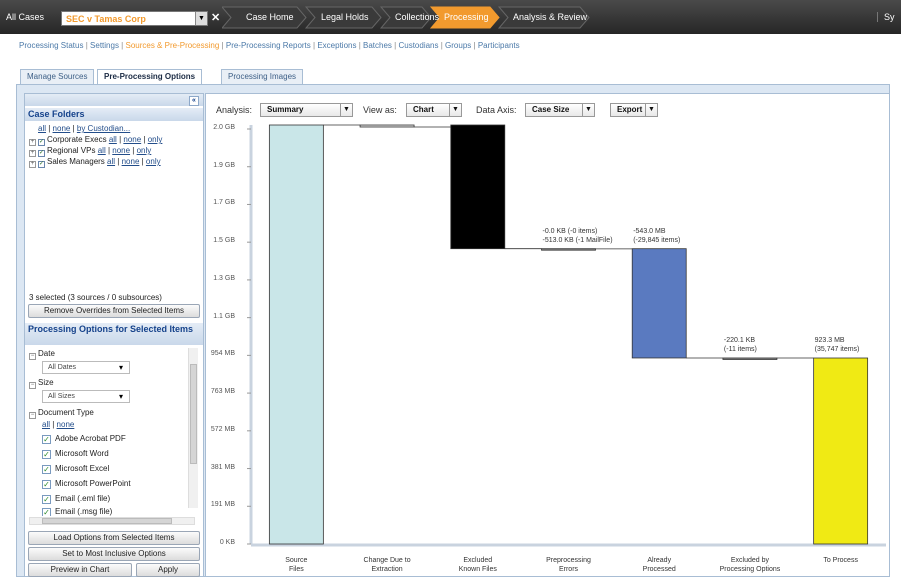 Image resolution: width=901 pixels, height=577 pixels. I want to click on folder-regional-vps: + ✓ Regional VPs all | none | only, so click(90, 151).